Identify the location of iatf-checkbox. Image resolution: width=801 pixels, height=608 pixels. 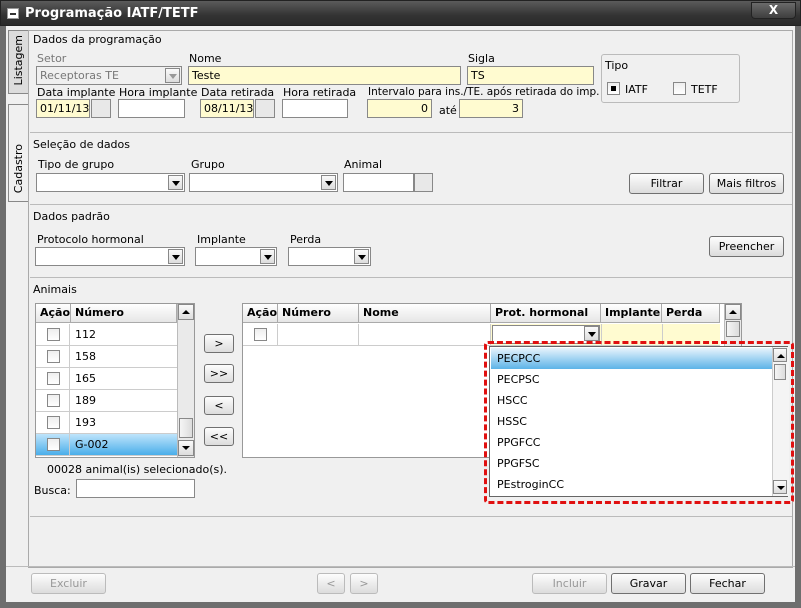
(613, 88).